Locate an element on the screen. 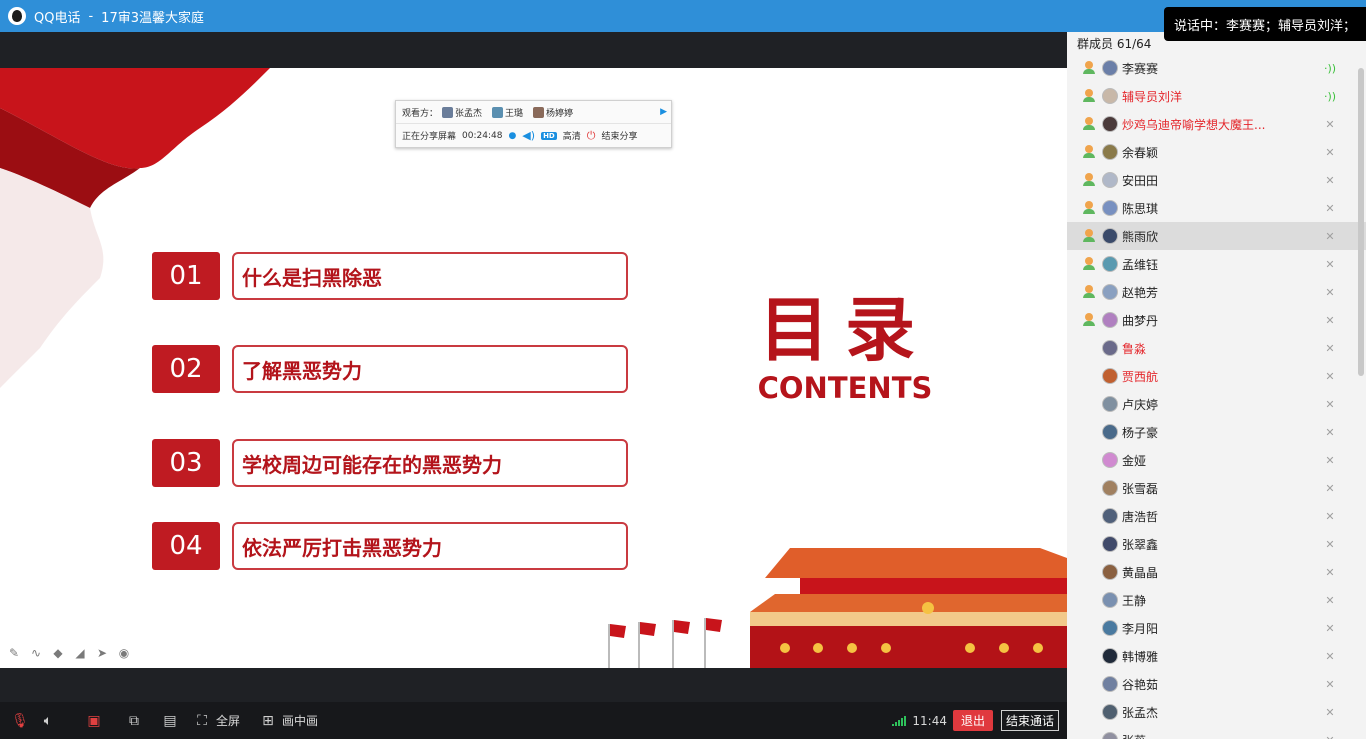  member-row: 张雪磊 ✕ is located at coordinates (1216, 488).